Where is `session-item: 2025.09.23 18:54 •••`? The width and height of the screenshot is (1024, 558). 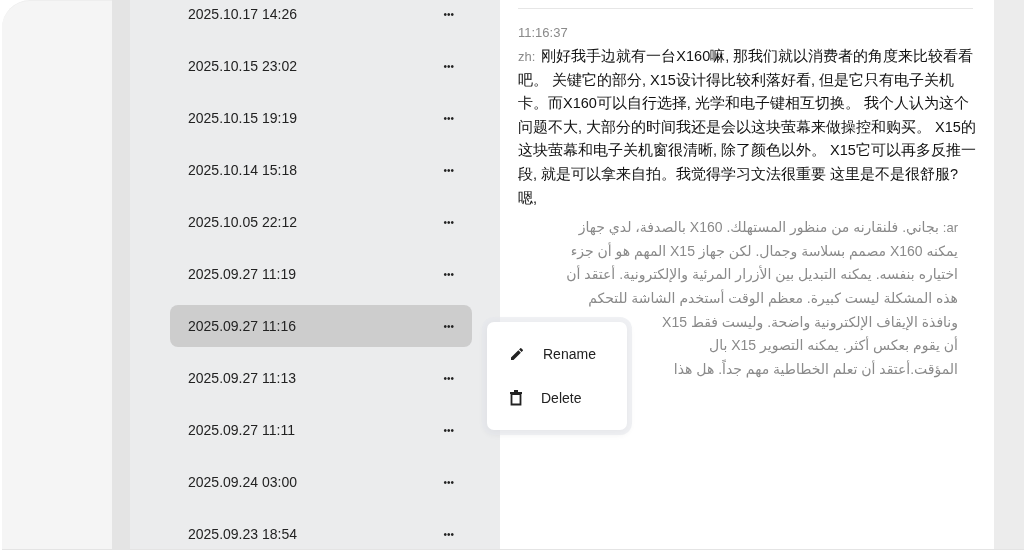 session-item: 2025.09.23 18:54 ••• is located at coordinates (321, 531).